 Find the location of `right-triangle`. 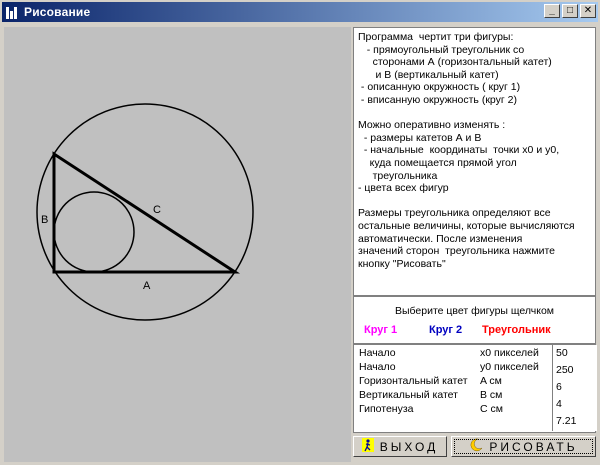

right-triangle is located at coordinates (146, 212).